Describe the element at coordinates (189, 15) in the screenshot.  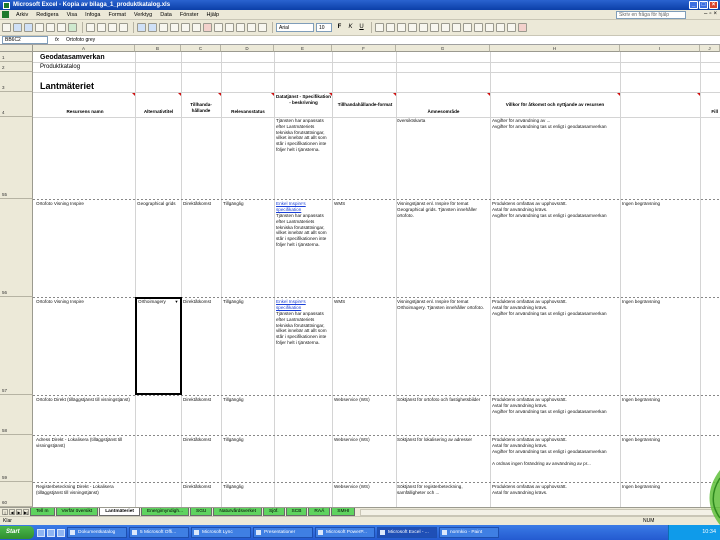
I see `menu-fonster: Fönster` at that location.